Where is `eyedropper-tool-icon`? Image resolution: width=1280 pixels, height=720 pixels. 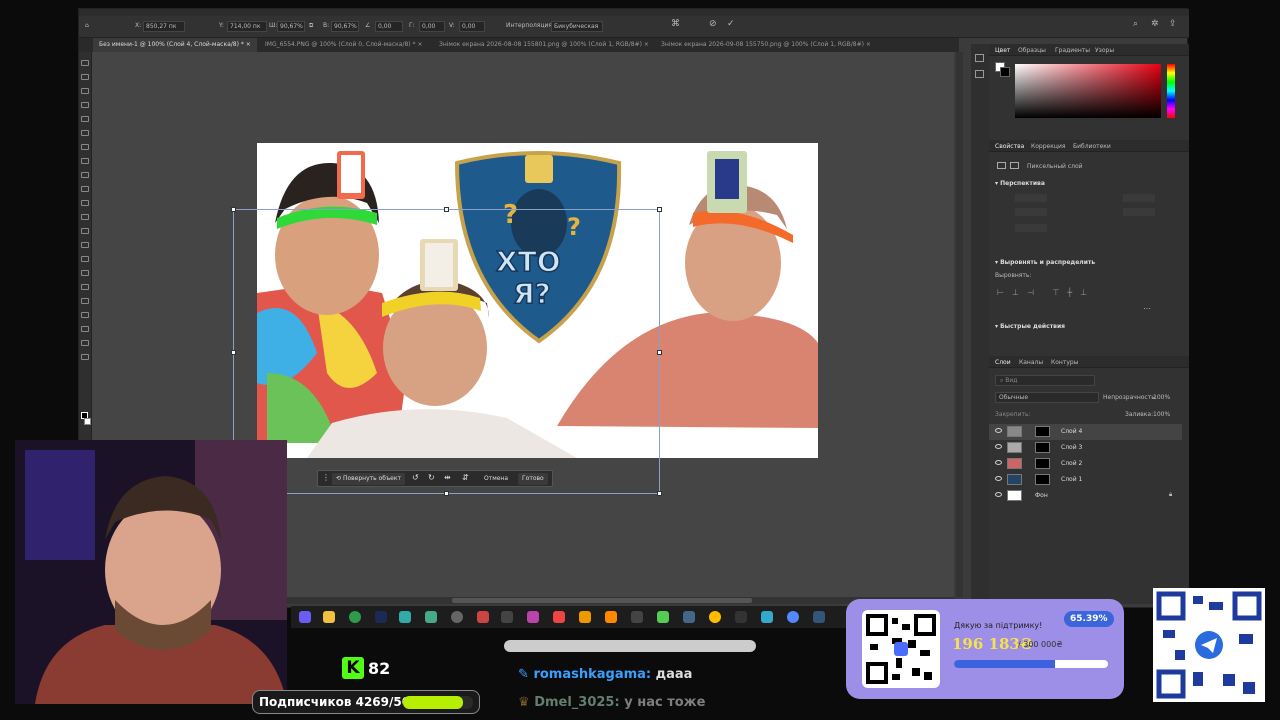 eyedropper-tool-icon is located at coordinates (85, 147).